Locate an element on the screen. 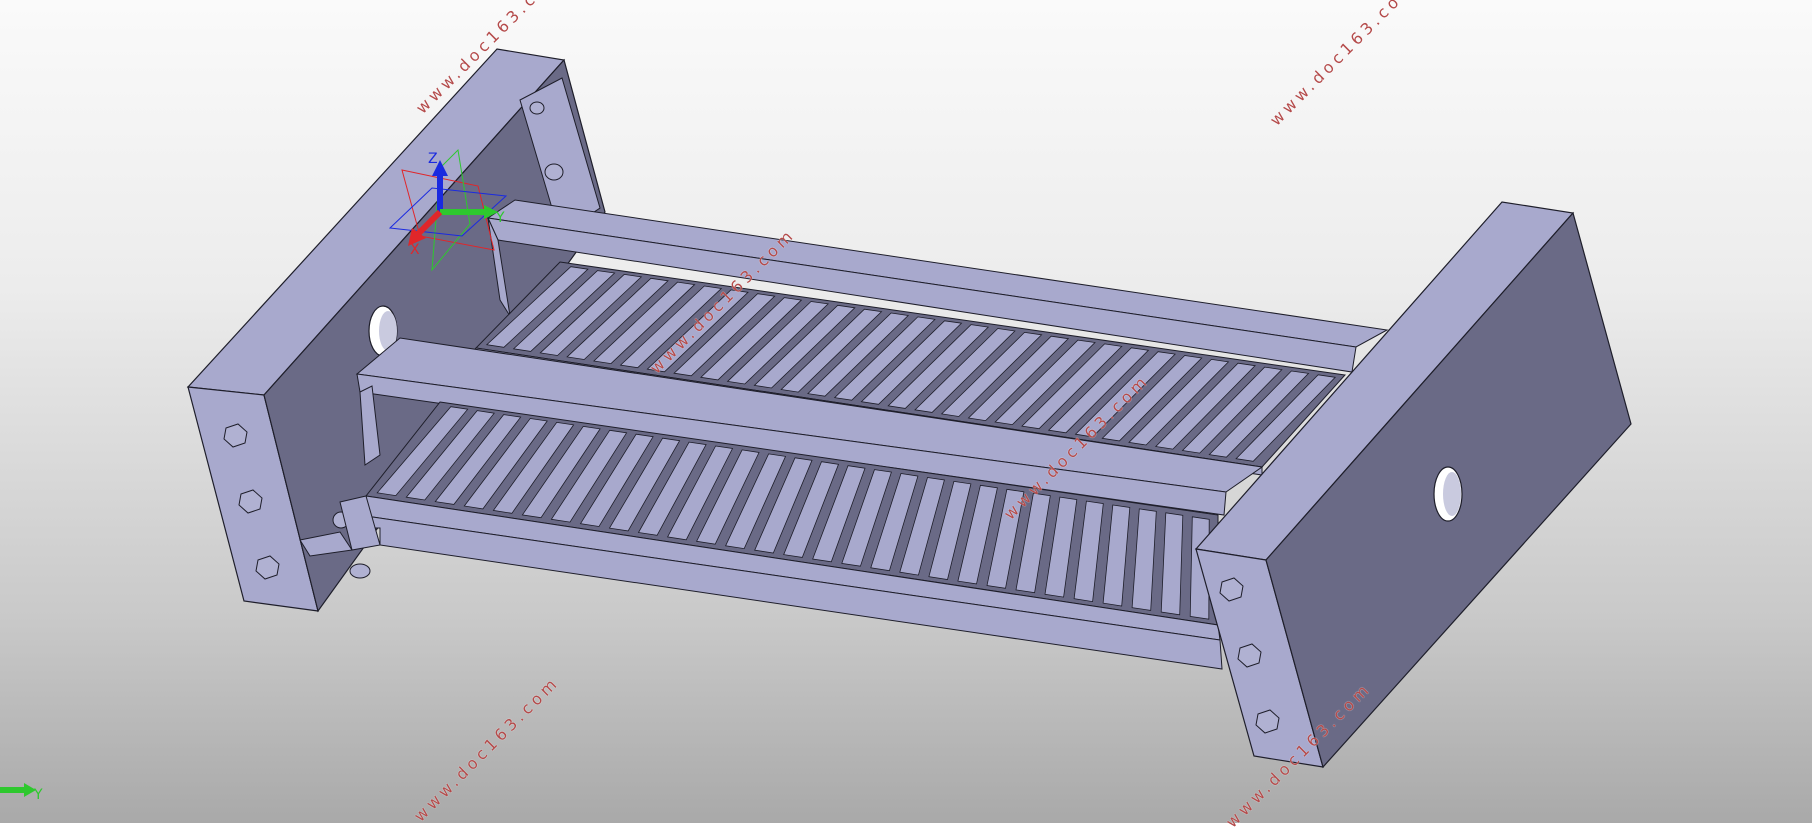 Image resolution: width=1812 pixels, height=831 pixels. triad-z-label: Z is located at coordinates (433, 159).